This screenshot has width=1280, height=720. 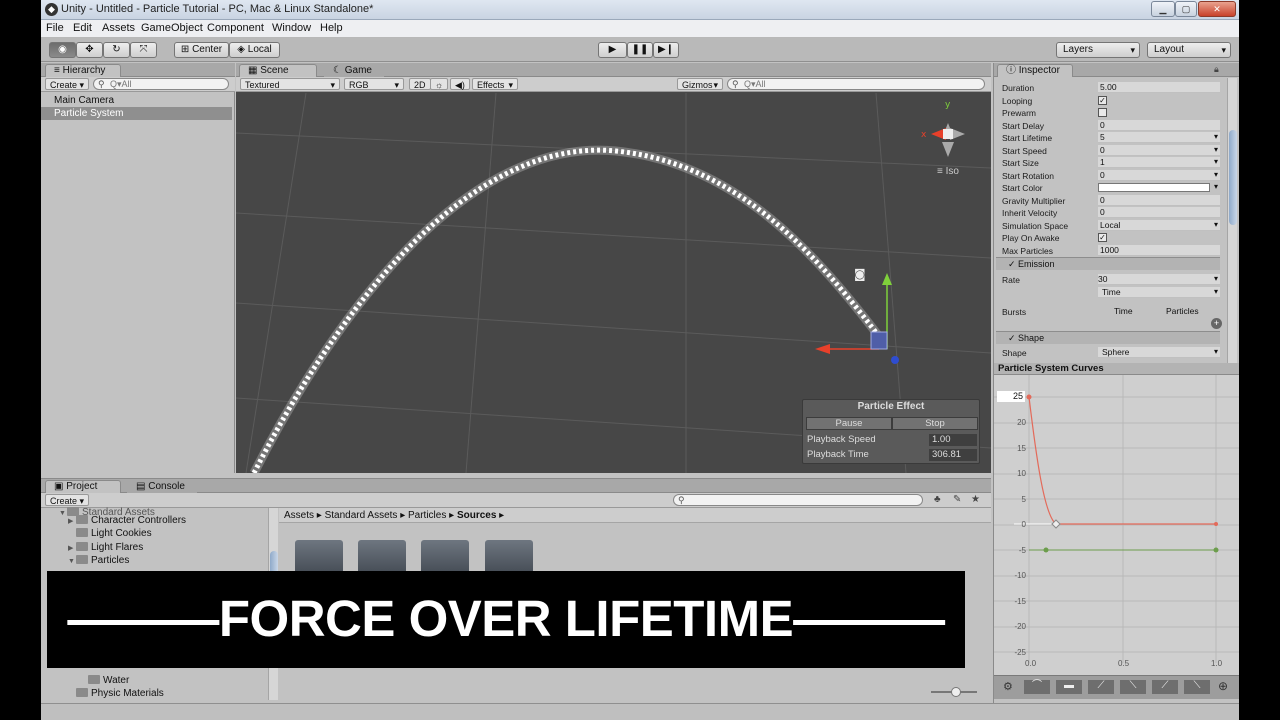 What do you see at coordinates (953, 455) in the screenshot?
I see `playback-time-field: 306.81` at bounding box center [953, 455].